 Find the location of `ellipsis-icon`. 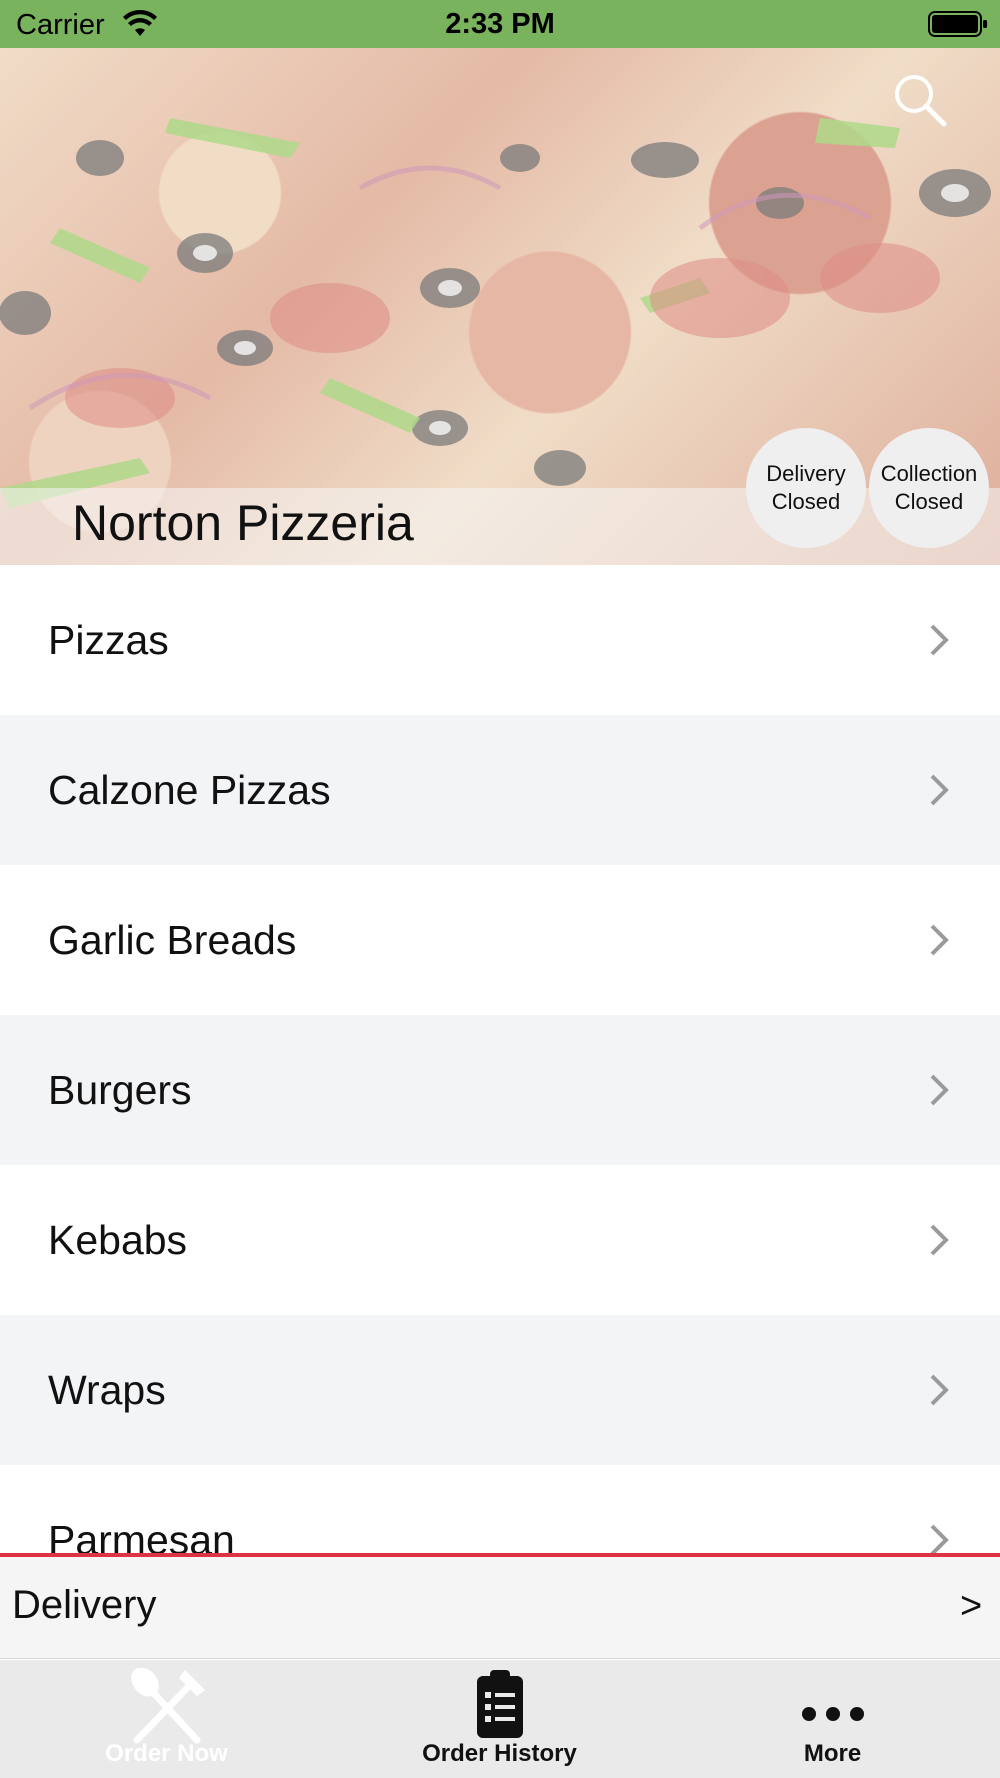

ellipsis-icon is located at coordinates (832, 1714).